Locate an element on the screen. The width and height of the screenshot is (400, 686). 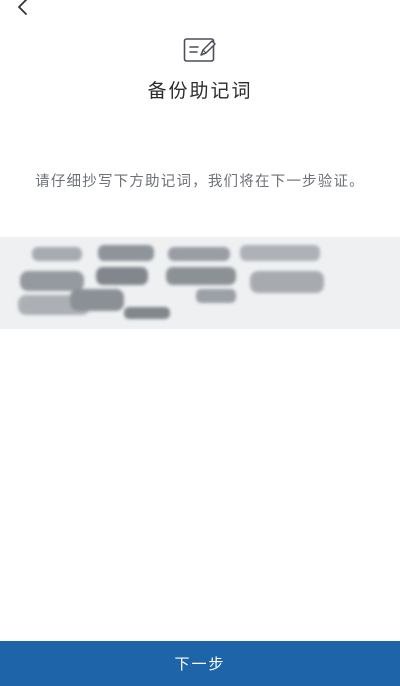
note-edit-icon is located at coordinates (199, 50).